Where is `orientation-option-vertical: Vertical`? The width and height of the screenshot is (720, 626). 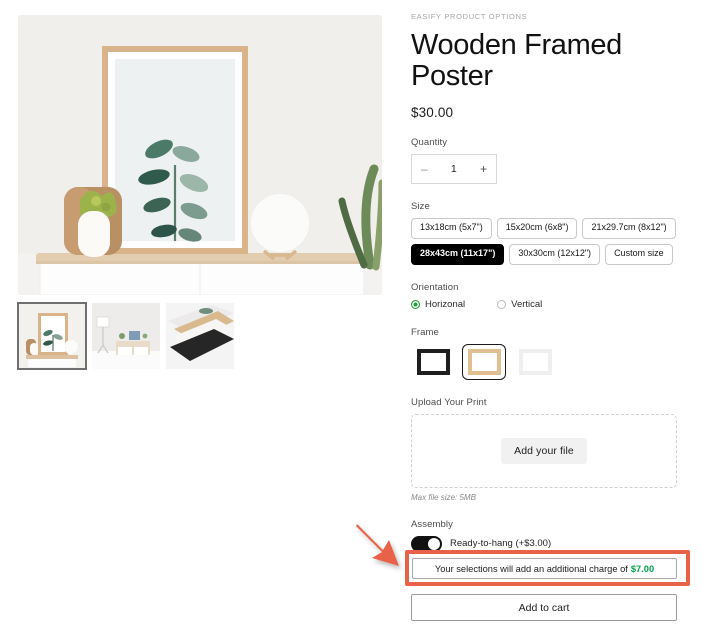 orientation-option-vertical: Vertical is located at coordinates (519, 304).